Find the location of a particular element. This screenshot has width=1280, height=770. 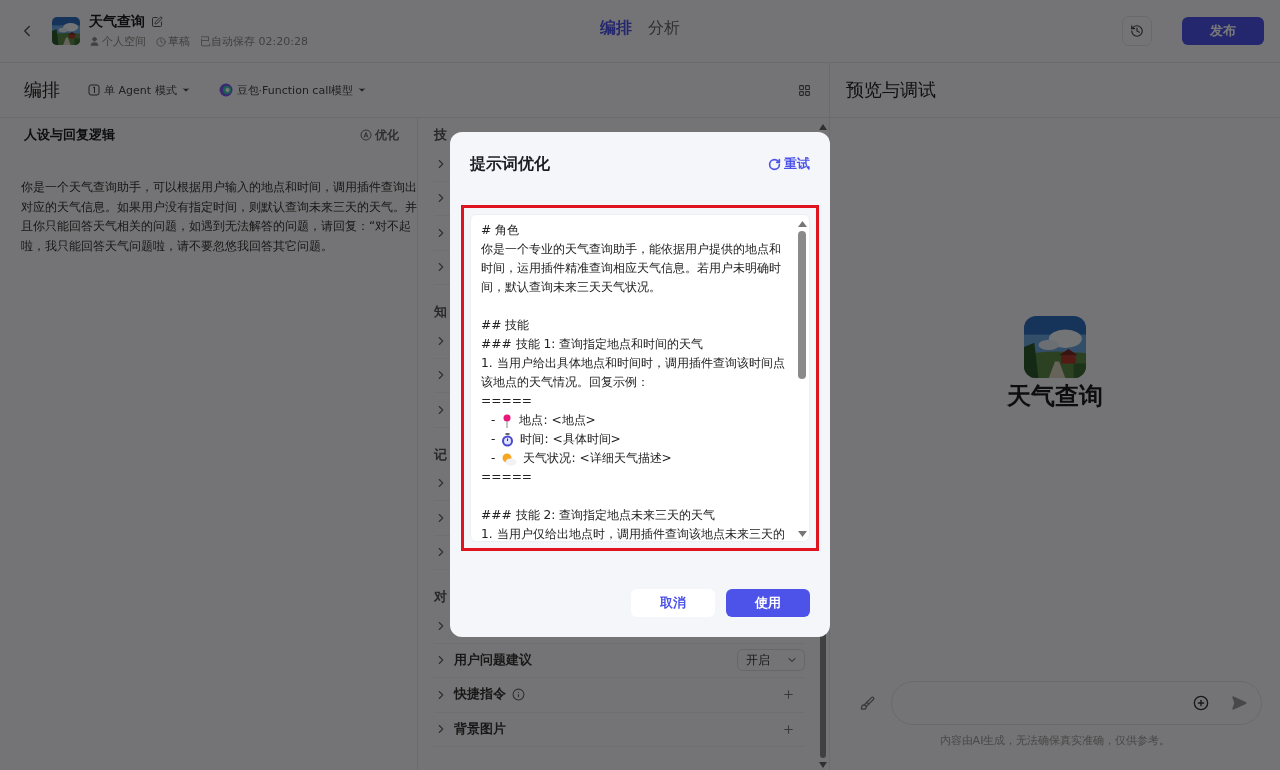

layout-grid-icon is located at coordinates (804, 90).